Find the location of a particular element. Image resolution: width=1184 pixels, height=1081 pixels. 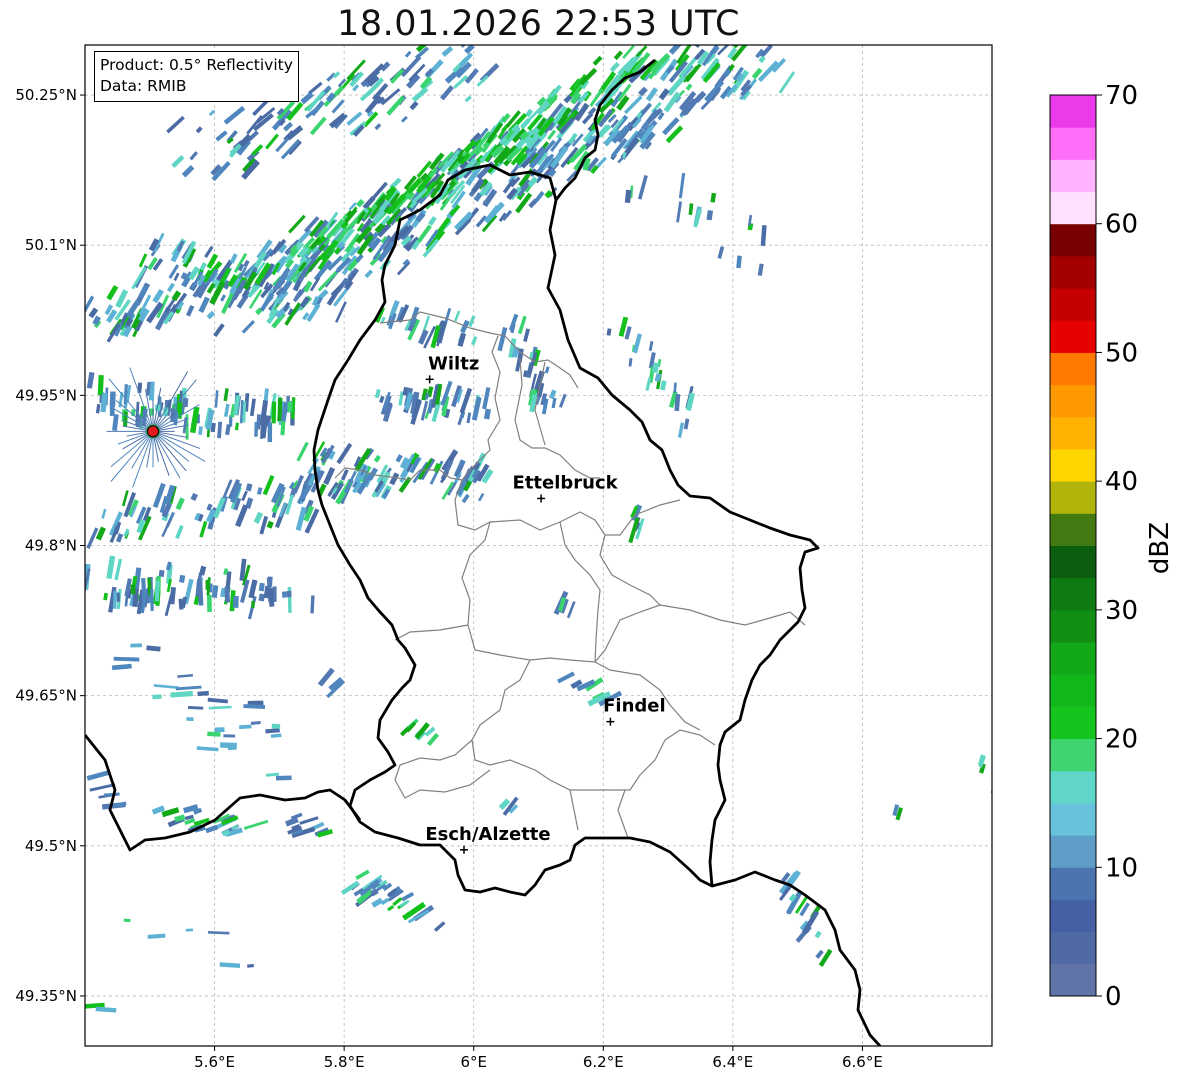

lon-tick-label: 6.4°E is located at coordinates (732, 1062).